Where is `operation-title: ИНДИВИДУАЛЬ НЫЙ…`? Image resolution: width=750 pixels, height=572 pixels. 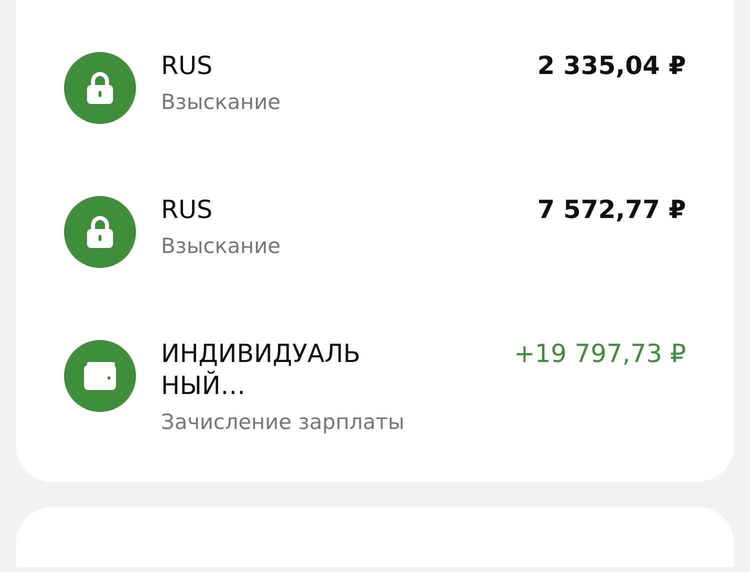 operation-title: ИНДИВИДУАЛЬ НЫЙ… is located at coordinates (261, 370).